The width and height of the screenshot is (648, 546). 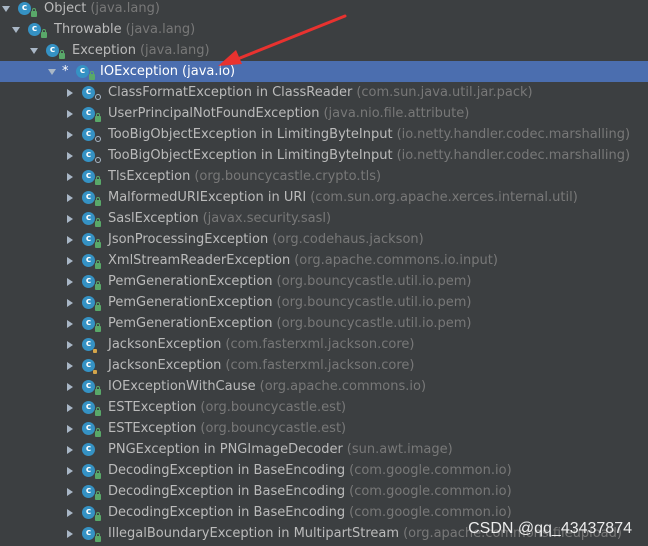 I want to click on node-package: (java.nio.file.attribute), so click(x=396, y=113).